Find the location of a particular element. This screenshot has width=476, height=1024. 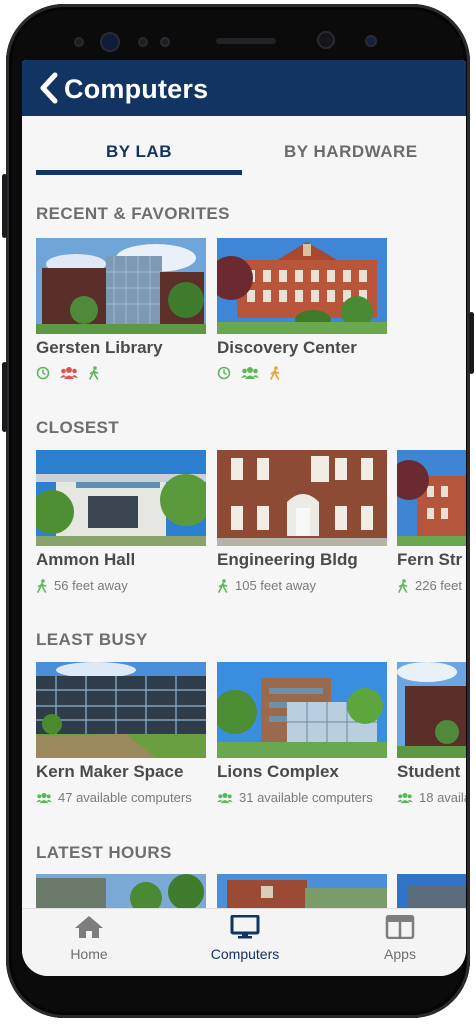

power-button is located at coordinates (471, 343).